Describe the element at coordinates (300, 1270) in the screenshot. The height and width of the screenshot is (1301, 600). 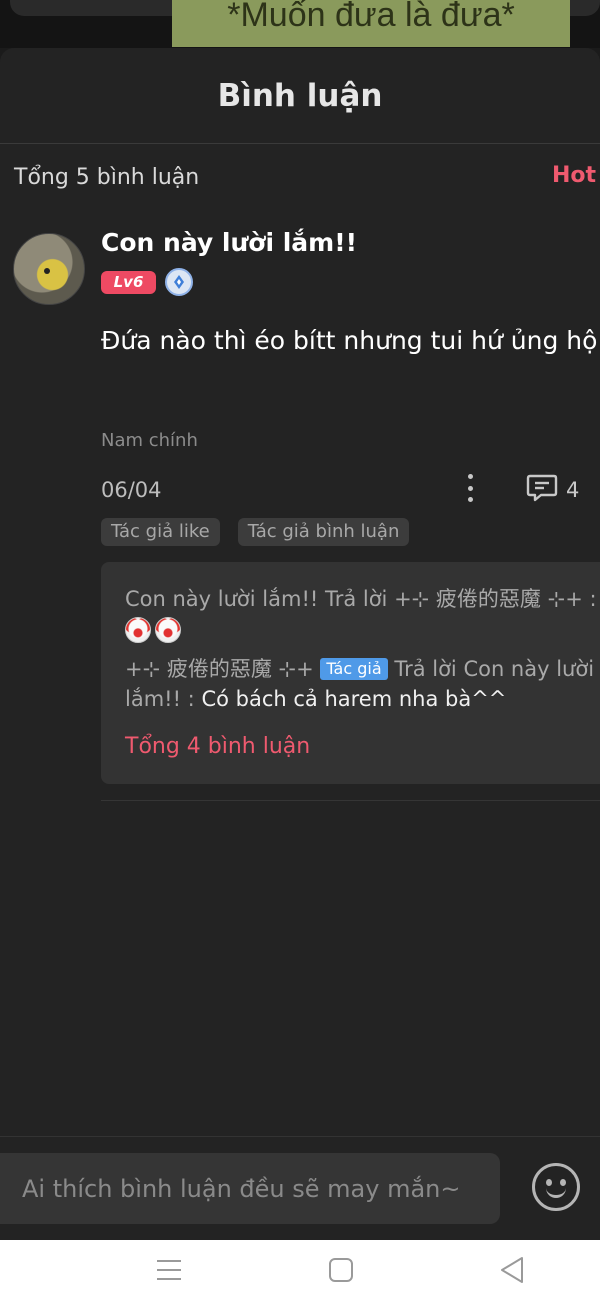
I see `system-navigation-bar` at that location.